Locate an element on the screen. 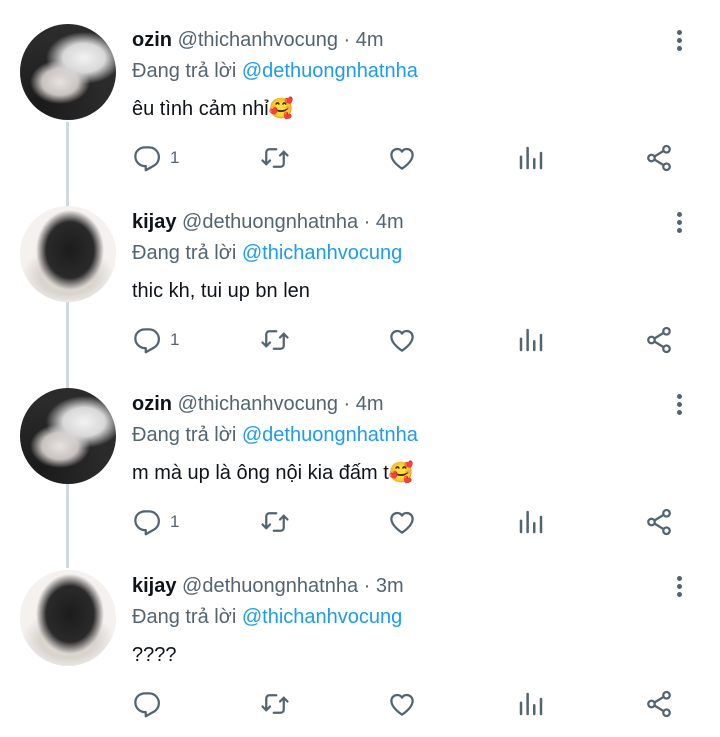 This screenshot has height=737, width=720. tweet-text: êu tình cảm nhỉ🥰 is located at coordinates (213, 109).